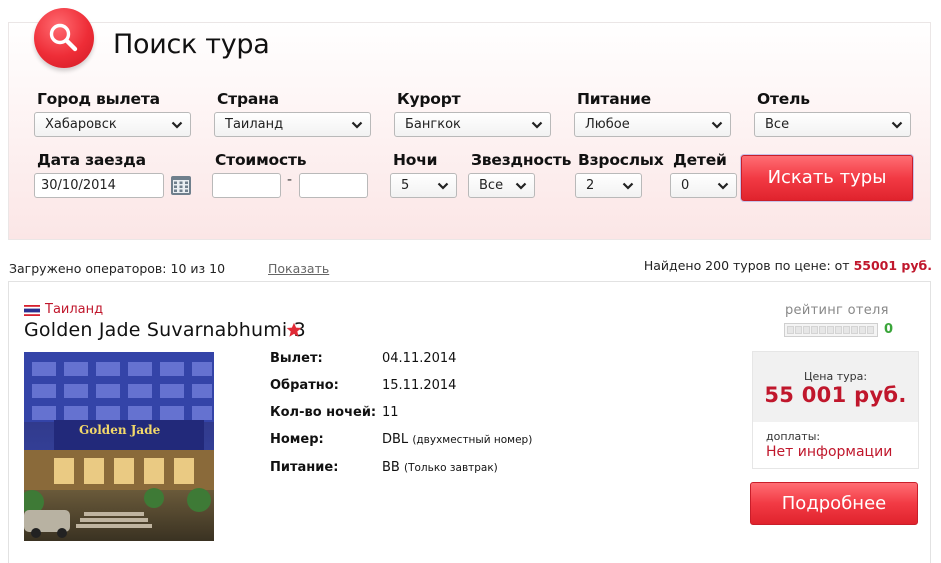 Image resolution: width=941 pixels, height=563 pixels. Describe the element at coordinates (777, 124) in the screenshot. I see `hotel-select-value: Все` at that location.